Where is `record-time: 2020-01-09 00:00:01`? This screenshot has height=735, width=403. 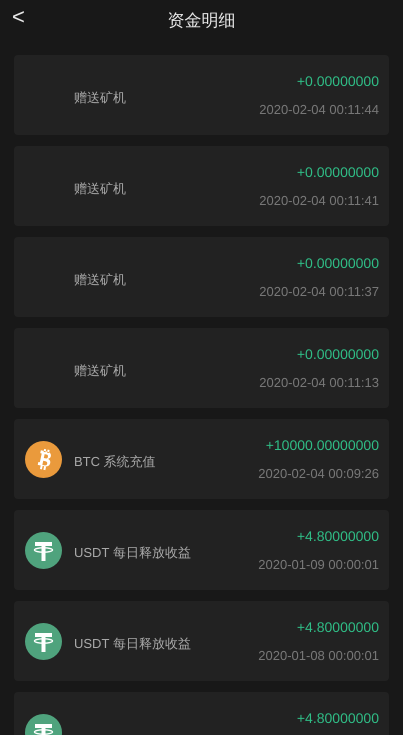
record-time: 2020-01-09 00:00:01 is located at coordinates (318, 565).